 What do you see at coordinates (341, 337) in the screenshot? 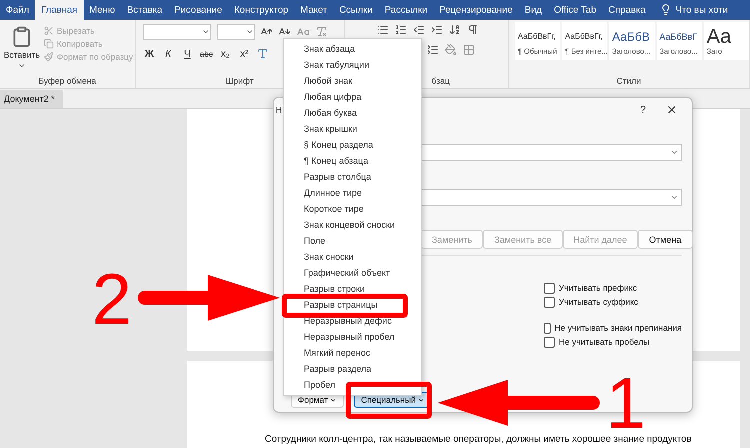
I see `menu-item: Неразрывный пробел` at bounding box center [341, 337].